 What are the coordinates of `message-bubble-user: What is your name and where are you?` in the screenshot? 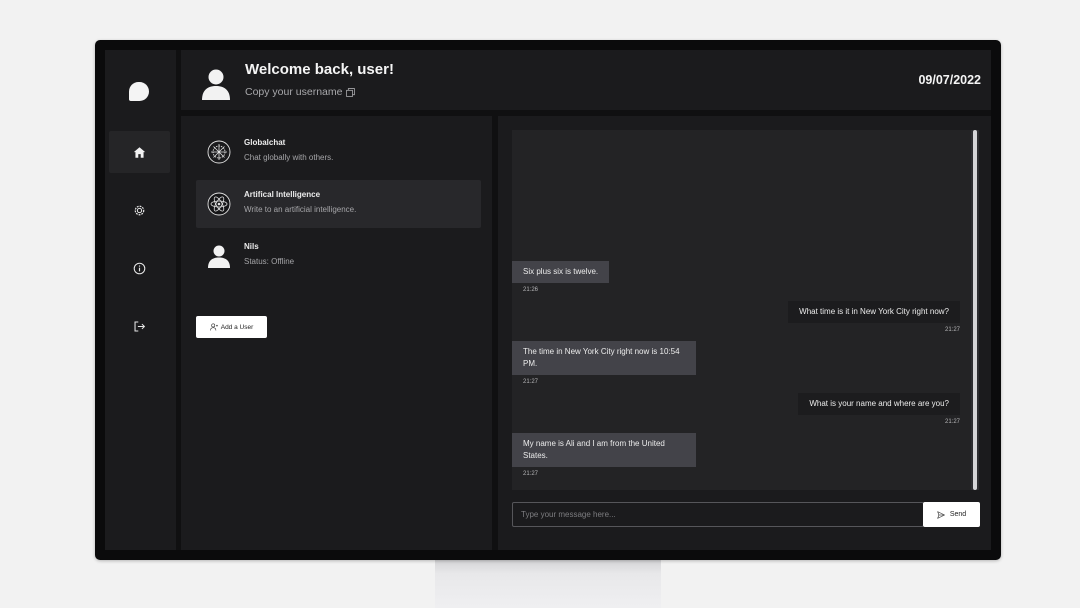 It's located at (879, 404).